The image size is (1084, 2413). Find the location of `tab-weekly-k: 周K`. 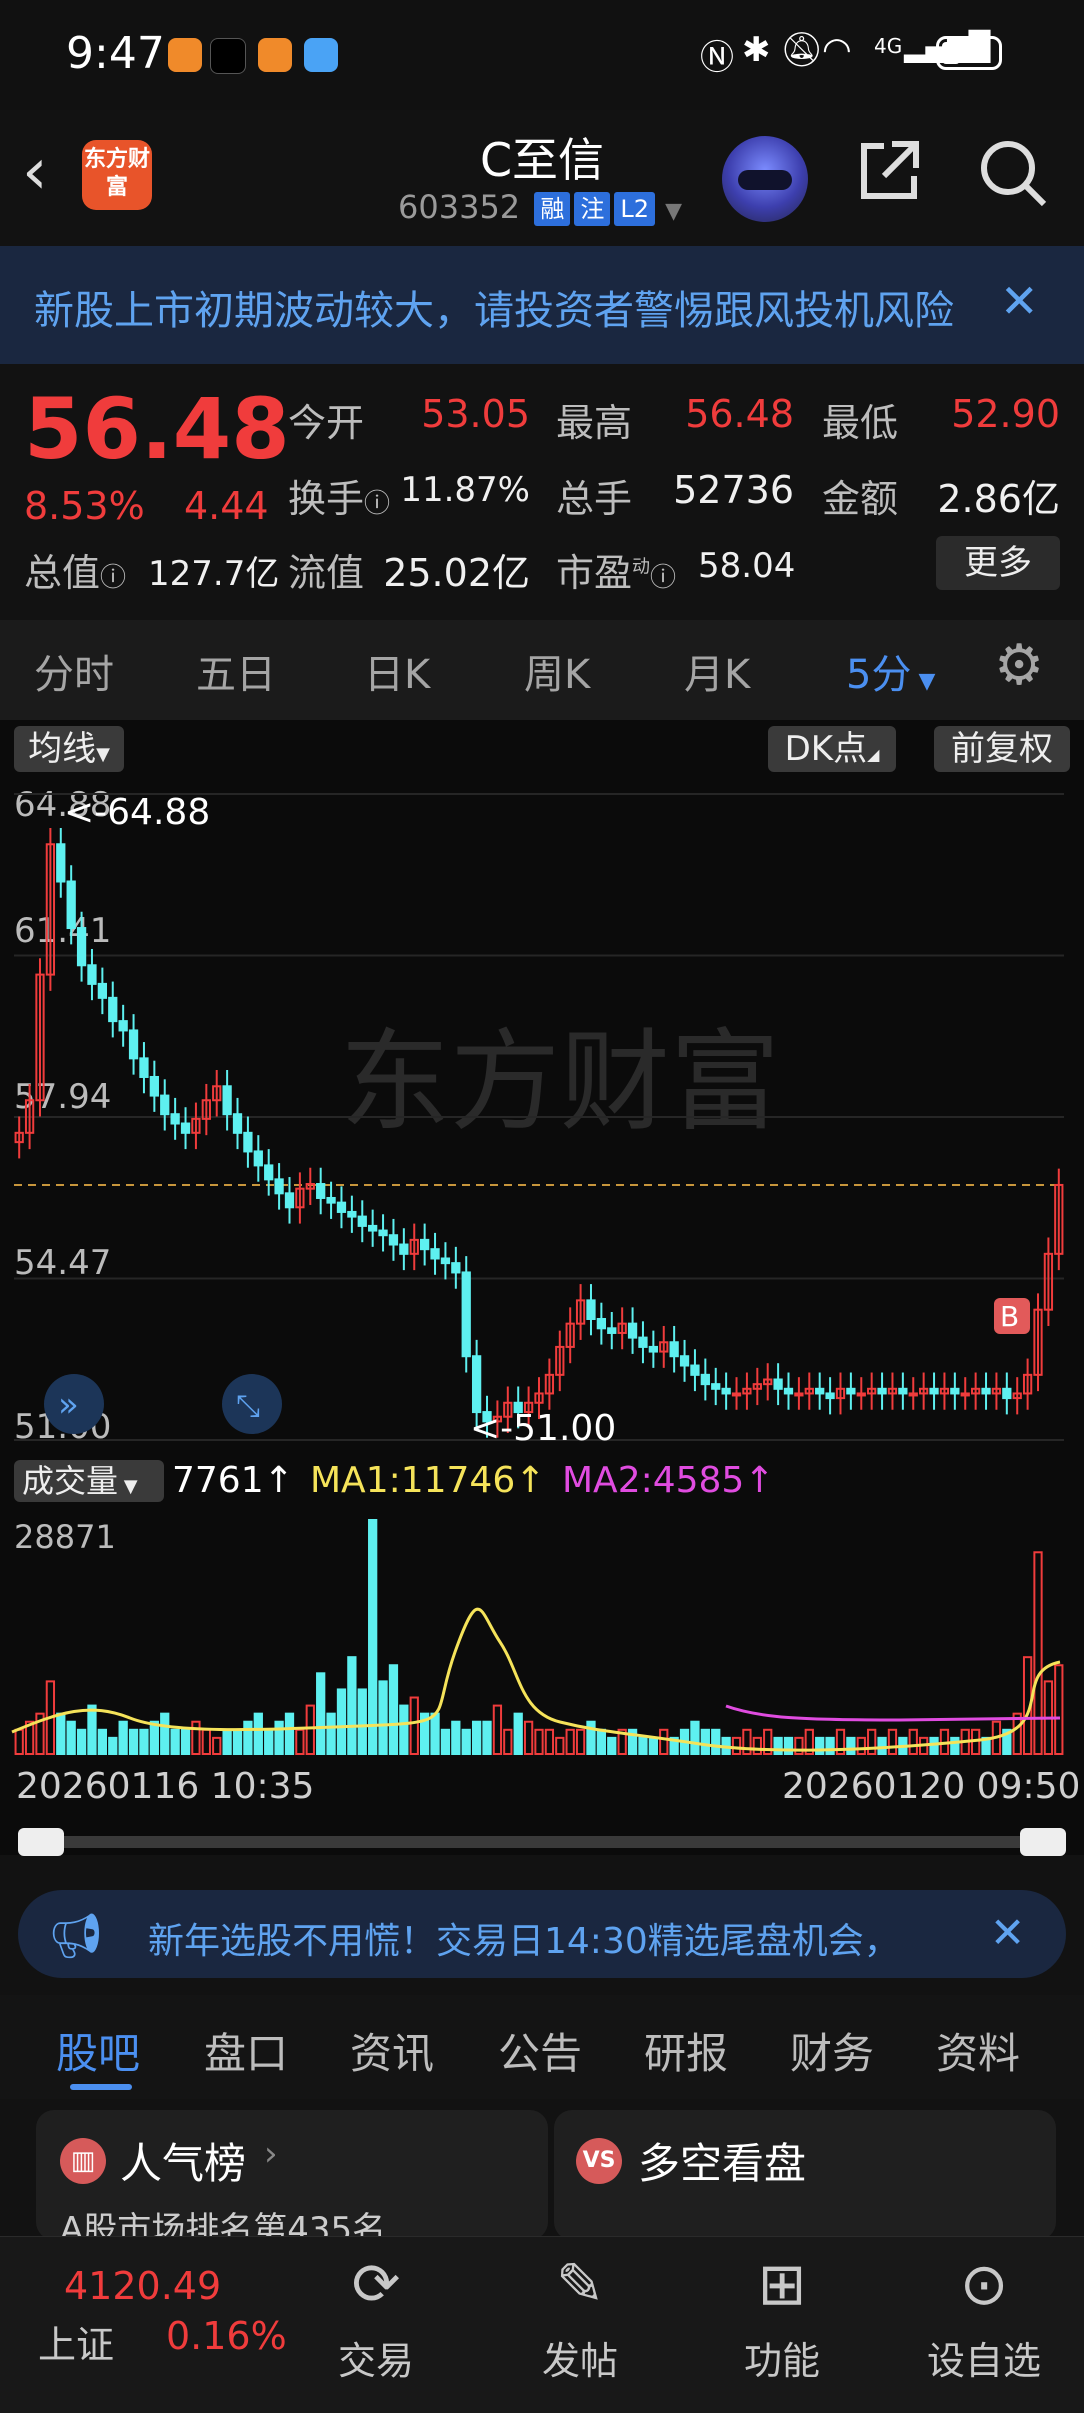

tab-weekly-k: 周K is located at coordinates (557, 671).